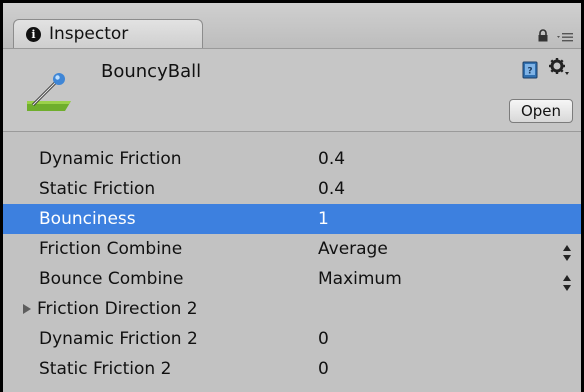  Describe the element at coordinates (555, 34) in the screenshot. I see `tab-controls` at that location.